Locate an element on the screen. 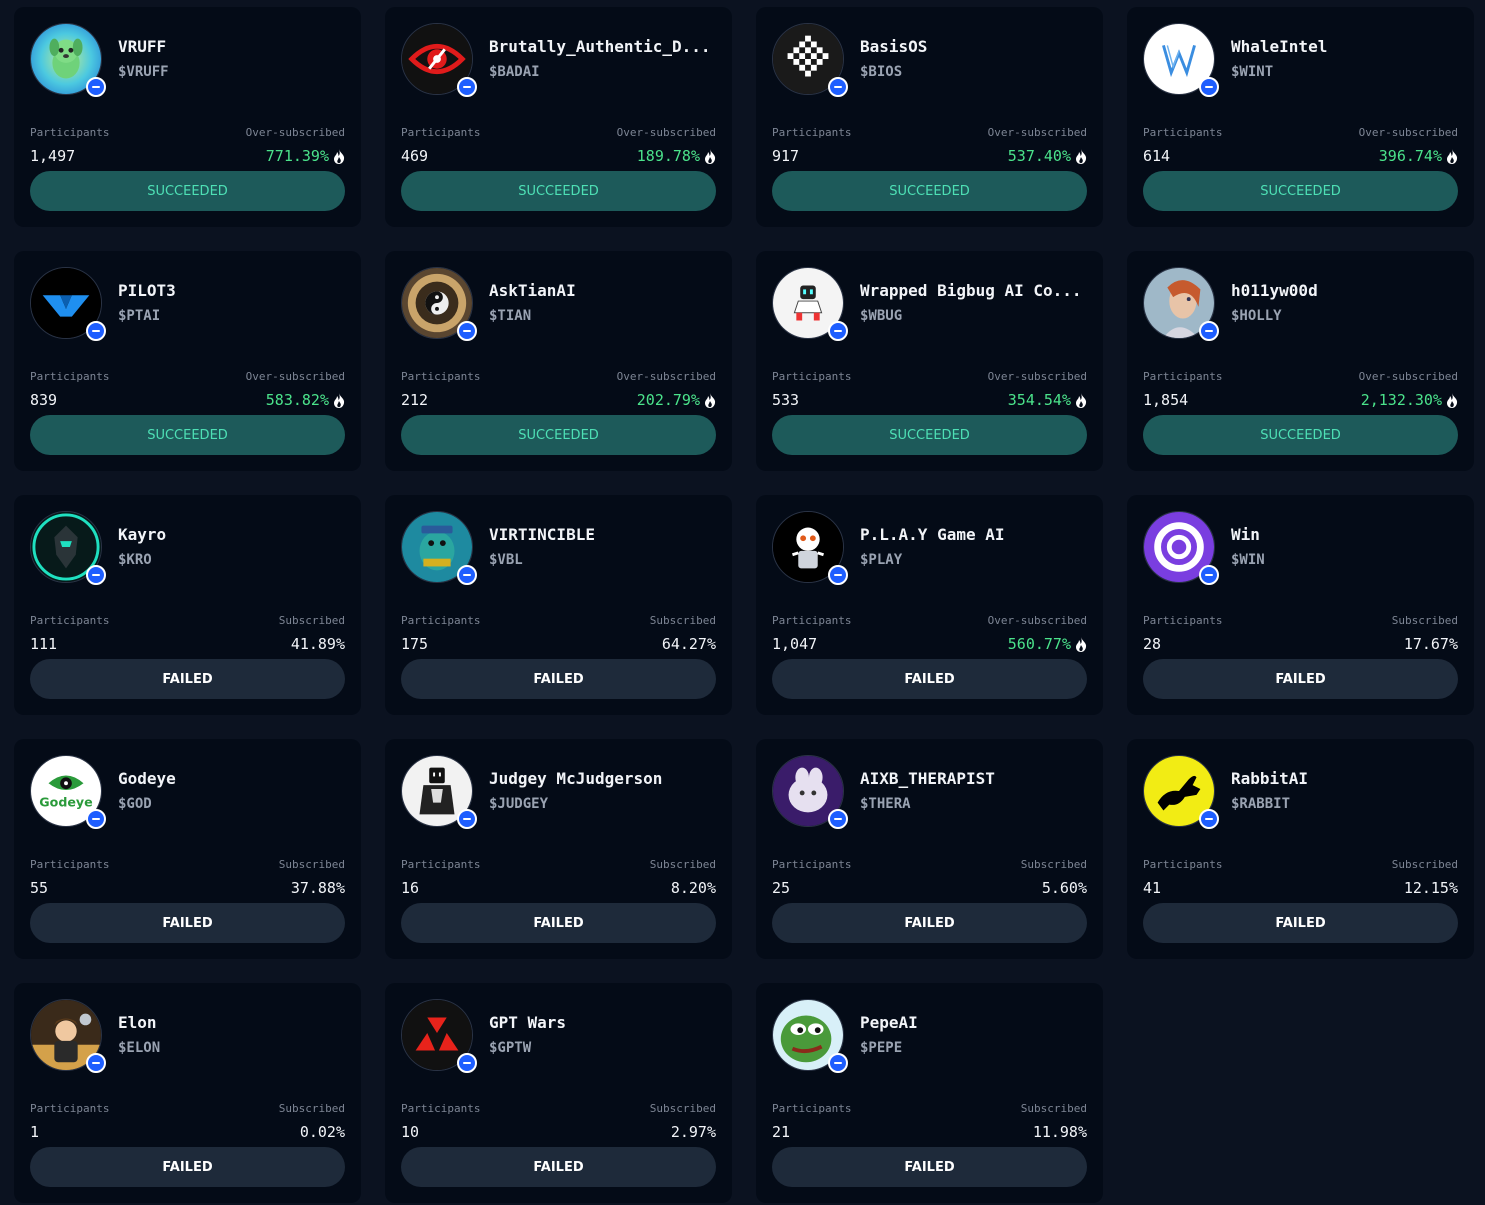 This screenshot has height=1205, width=1485. project-name: GPT Wars is located at coordinates (602, 1022).